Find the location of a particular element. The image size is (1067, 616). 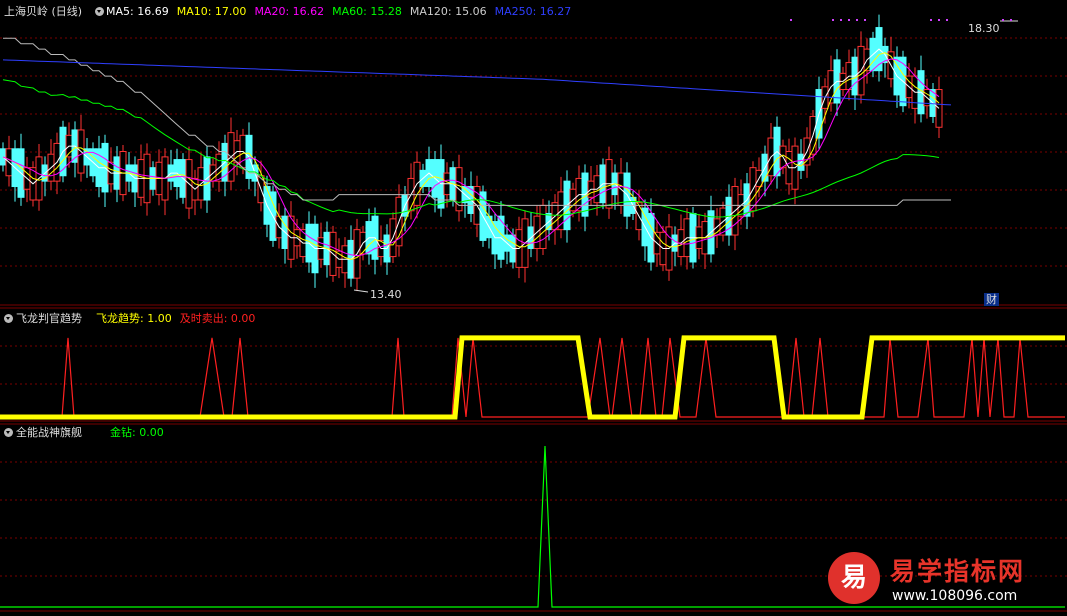

ma-legend-item-5: MA250: 16.27 is located at coordinates (533, 11).